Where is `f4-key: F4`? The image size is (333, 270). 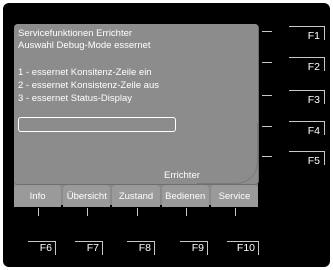
f4-key: F4 is located at coordinates (307, 129).